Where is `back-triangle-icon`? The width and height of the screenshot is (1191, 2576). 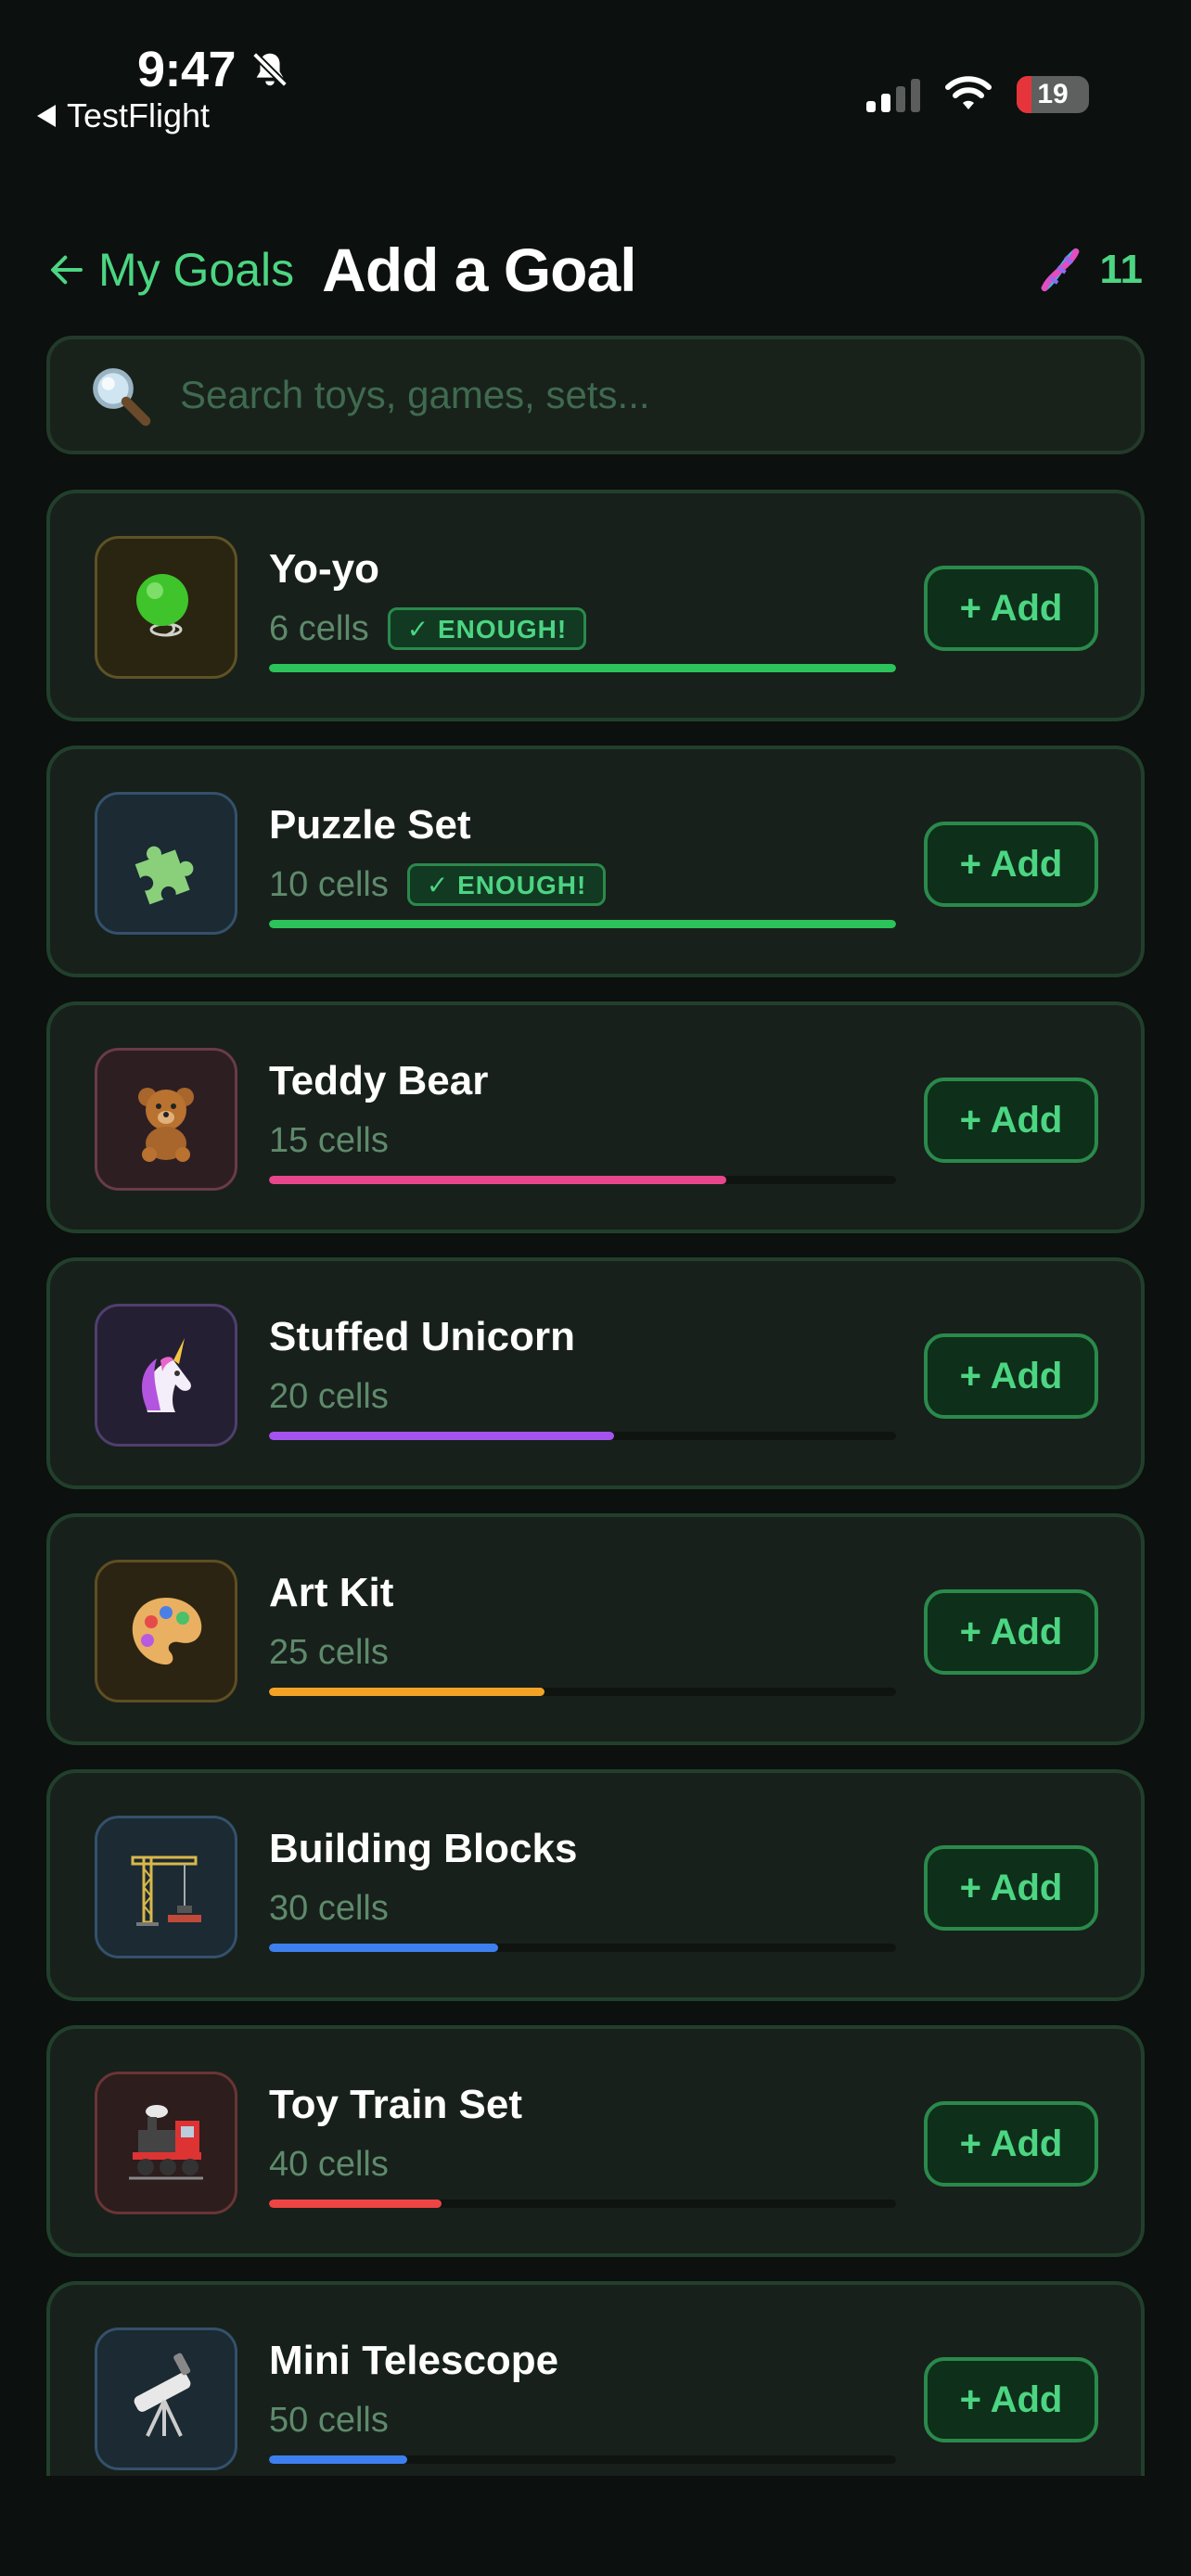 back-triangle-icon is located at coordinates (46, 116).